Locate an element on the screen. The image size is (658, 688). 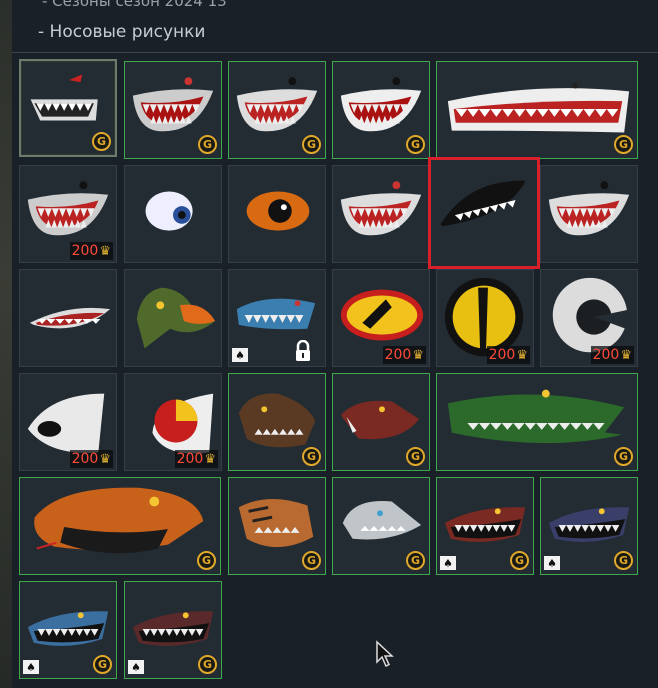
tile-mouth-red is located at coordinates (68, 318).